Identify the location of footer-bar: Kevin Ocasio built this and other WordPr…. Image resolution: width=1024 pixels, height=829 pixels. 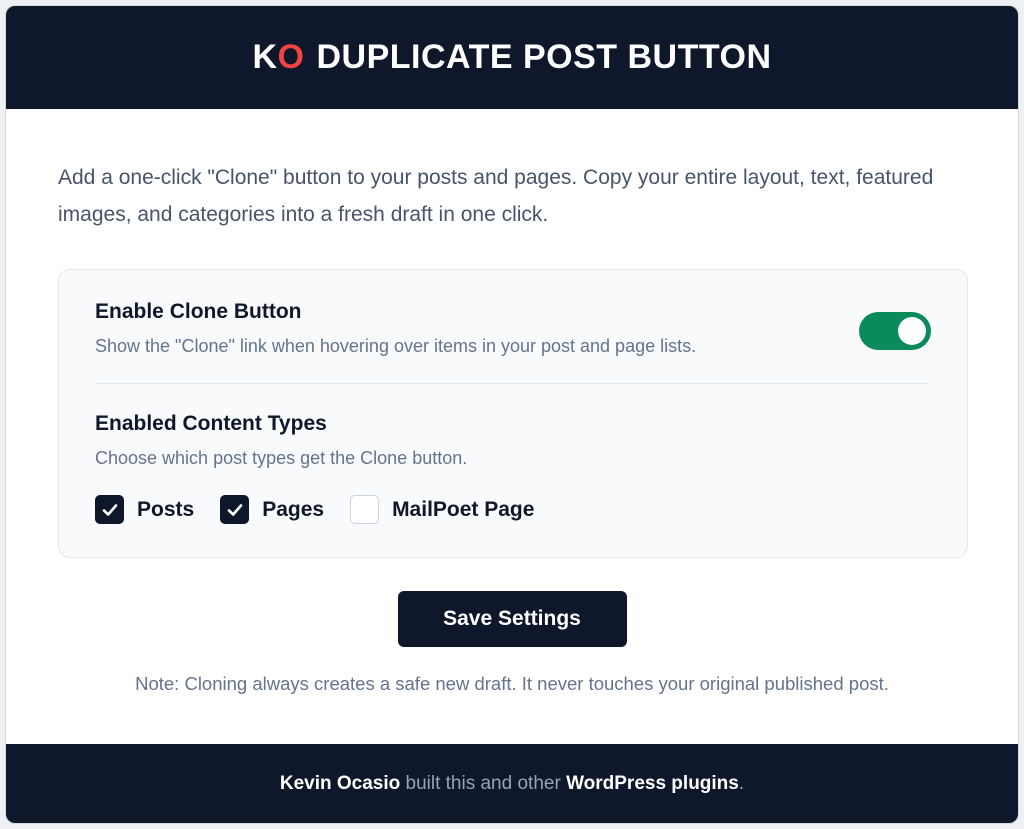
(512, 783).